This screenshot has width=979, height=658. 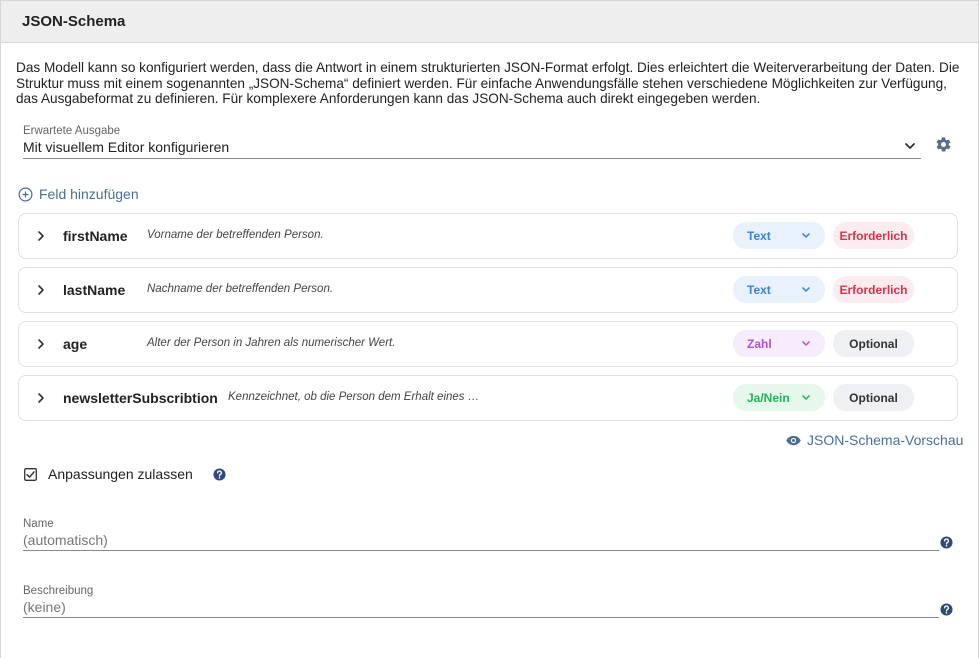 I want to click on description-field: Beschreibung (keine), so click(x=481, y=601).